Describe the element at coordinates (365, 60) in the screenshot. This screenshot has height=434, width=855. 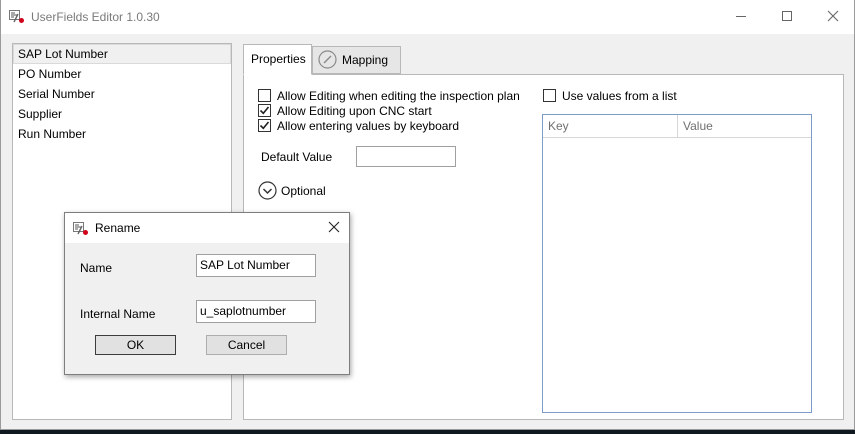
I see `tab-mapping-label: Mapping` at that location.